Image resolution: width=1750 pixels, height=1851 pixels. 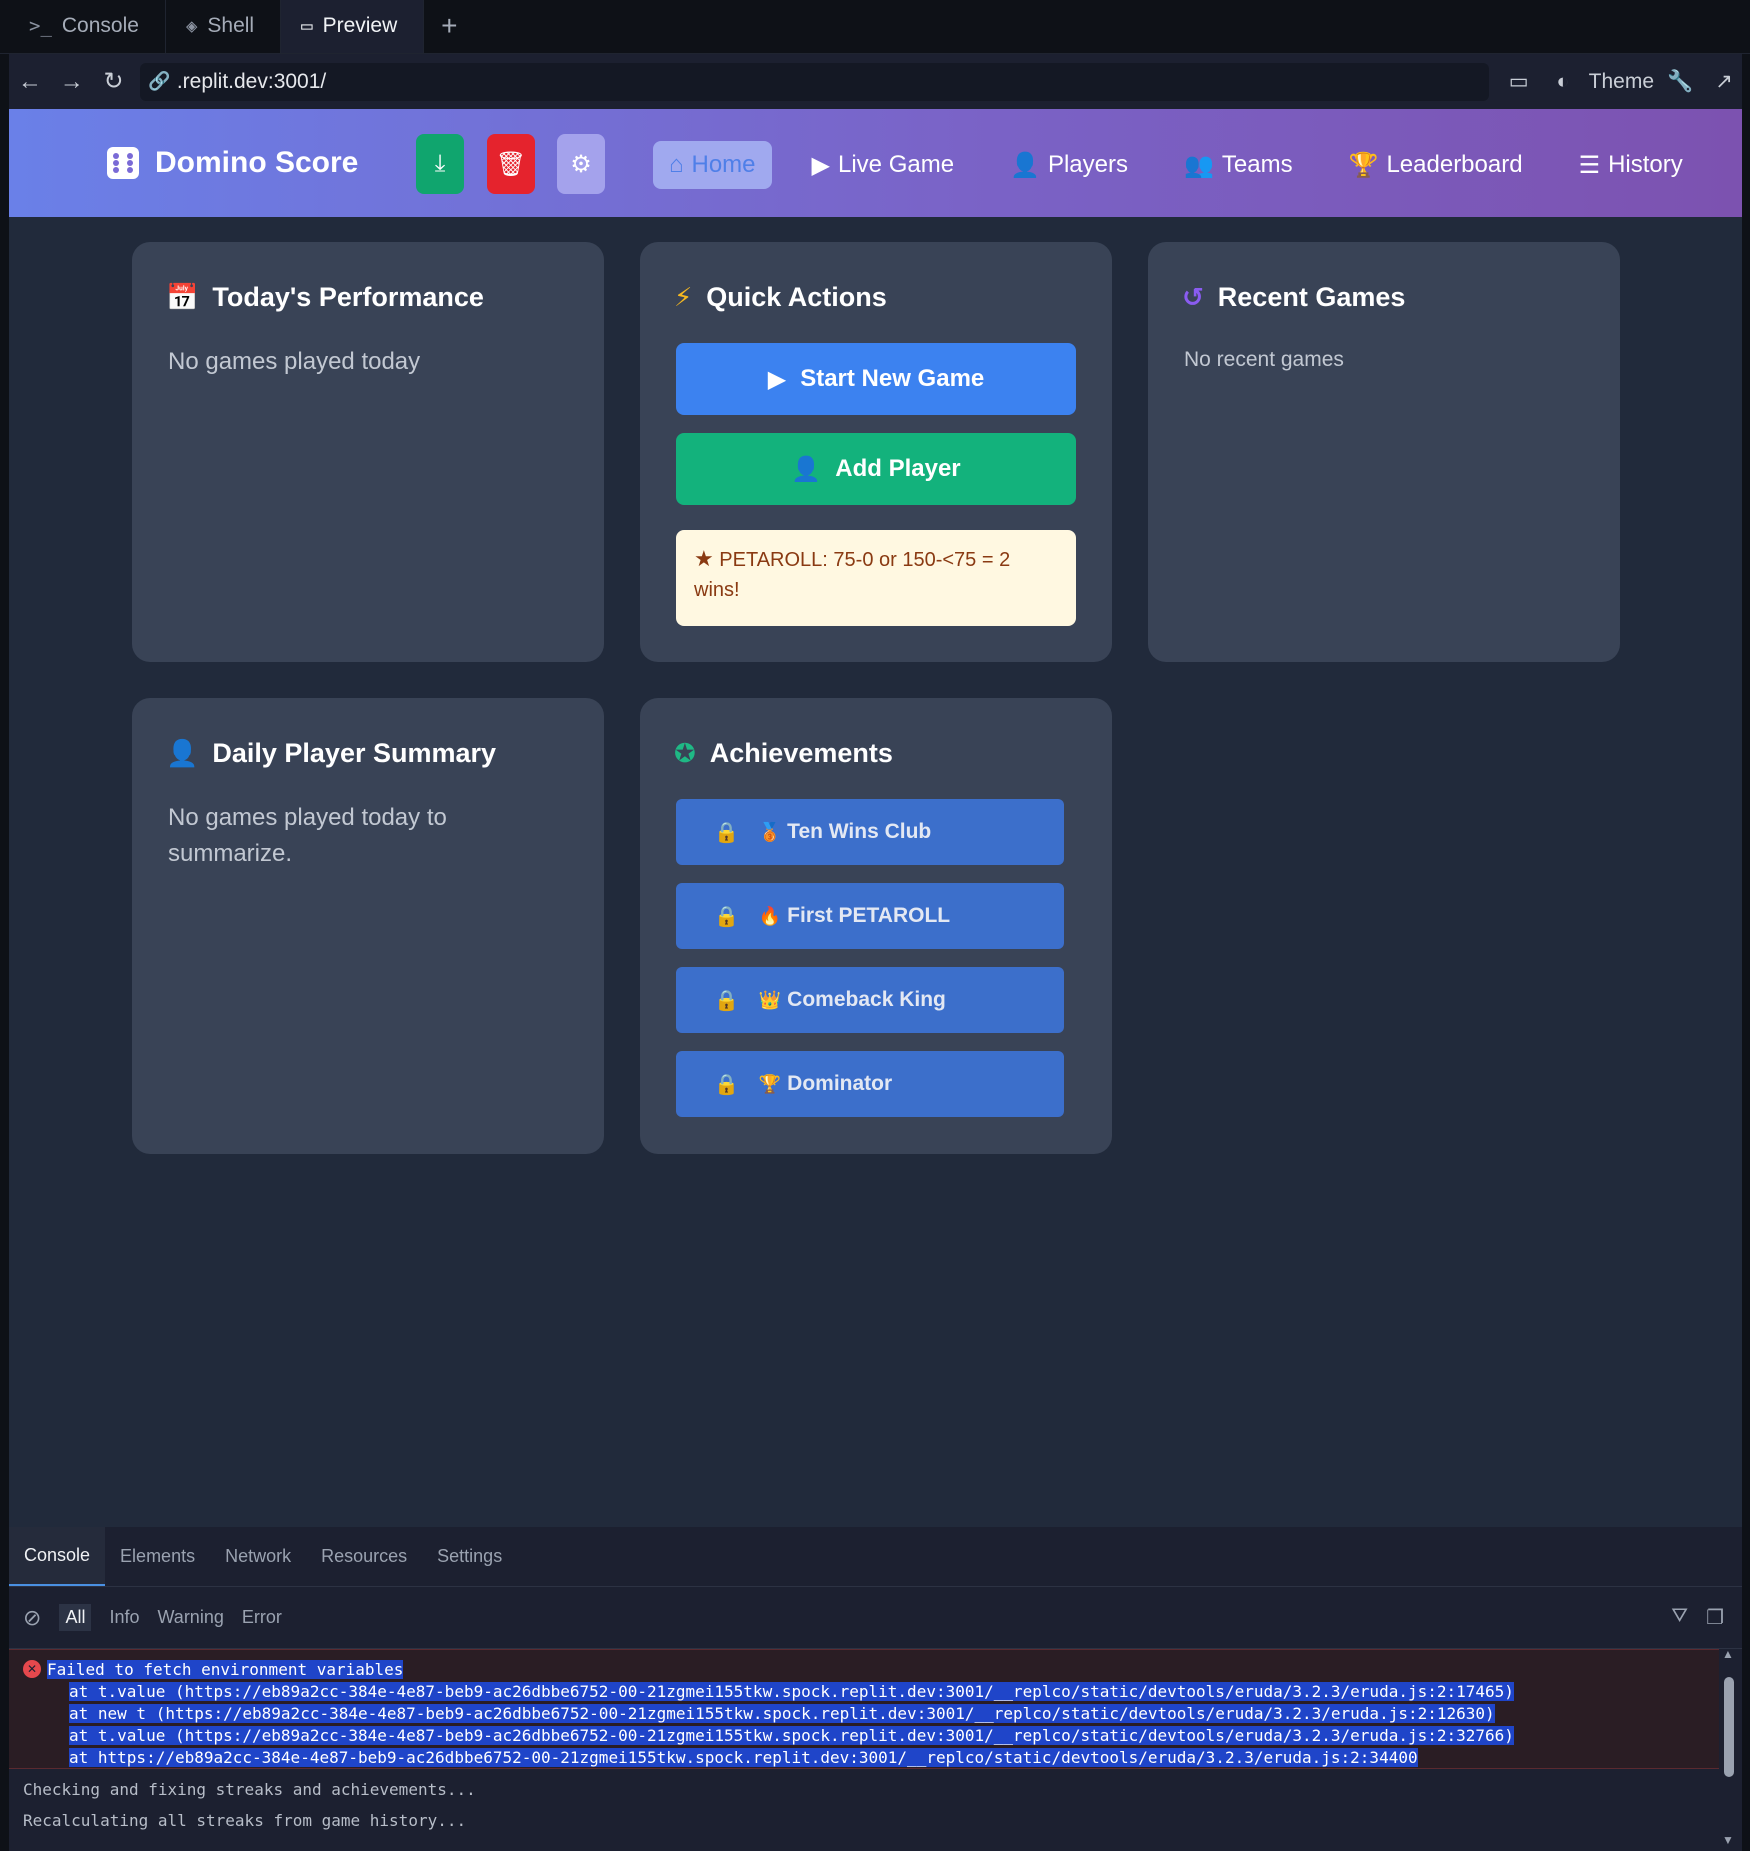 I want to click on forward-button: →, so click(x=72, y=82).